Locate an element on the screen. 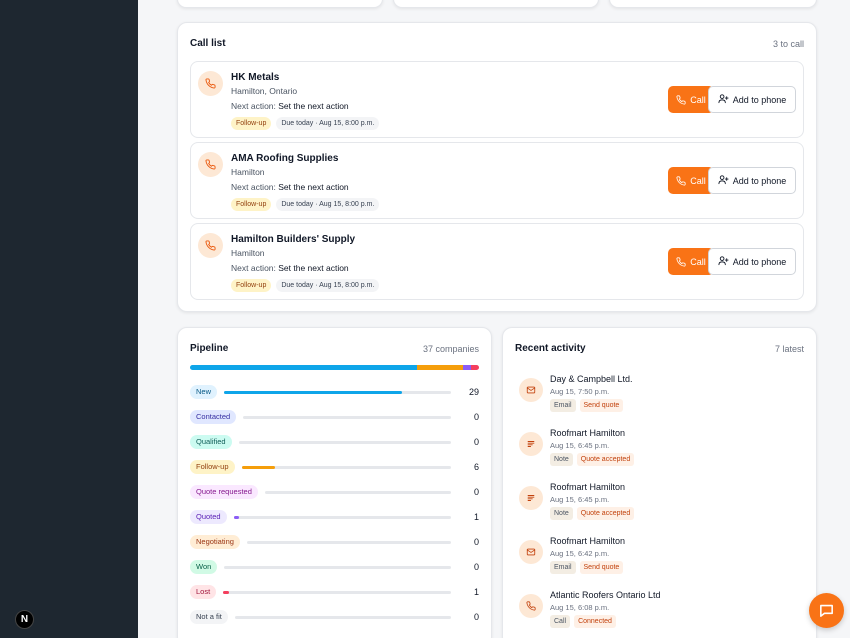  activity-time: Aug 15, 6:45 p.m. is located at coordinates (580, 499).